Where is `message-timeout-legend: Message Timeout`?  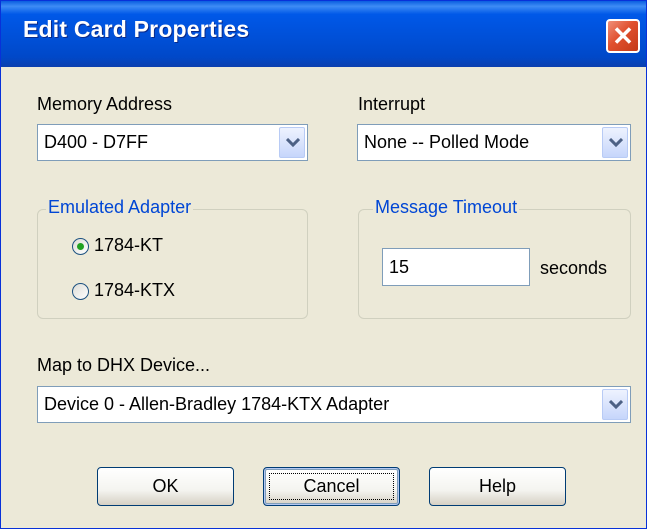
message-timeout-legend: Message Timeout is located at coordinates (446, 207).